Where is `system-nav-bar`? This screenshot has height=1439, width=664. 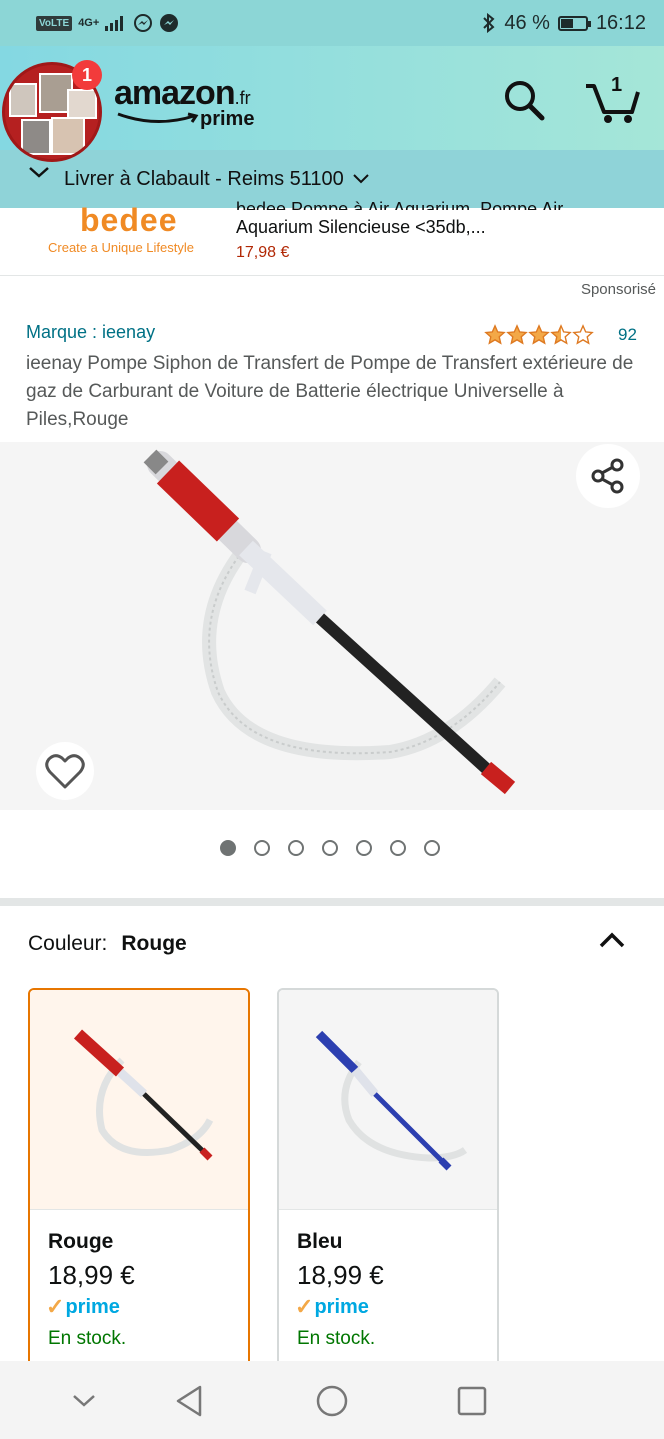 system-nav-bar is located at coordinates (332, 1400).